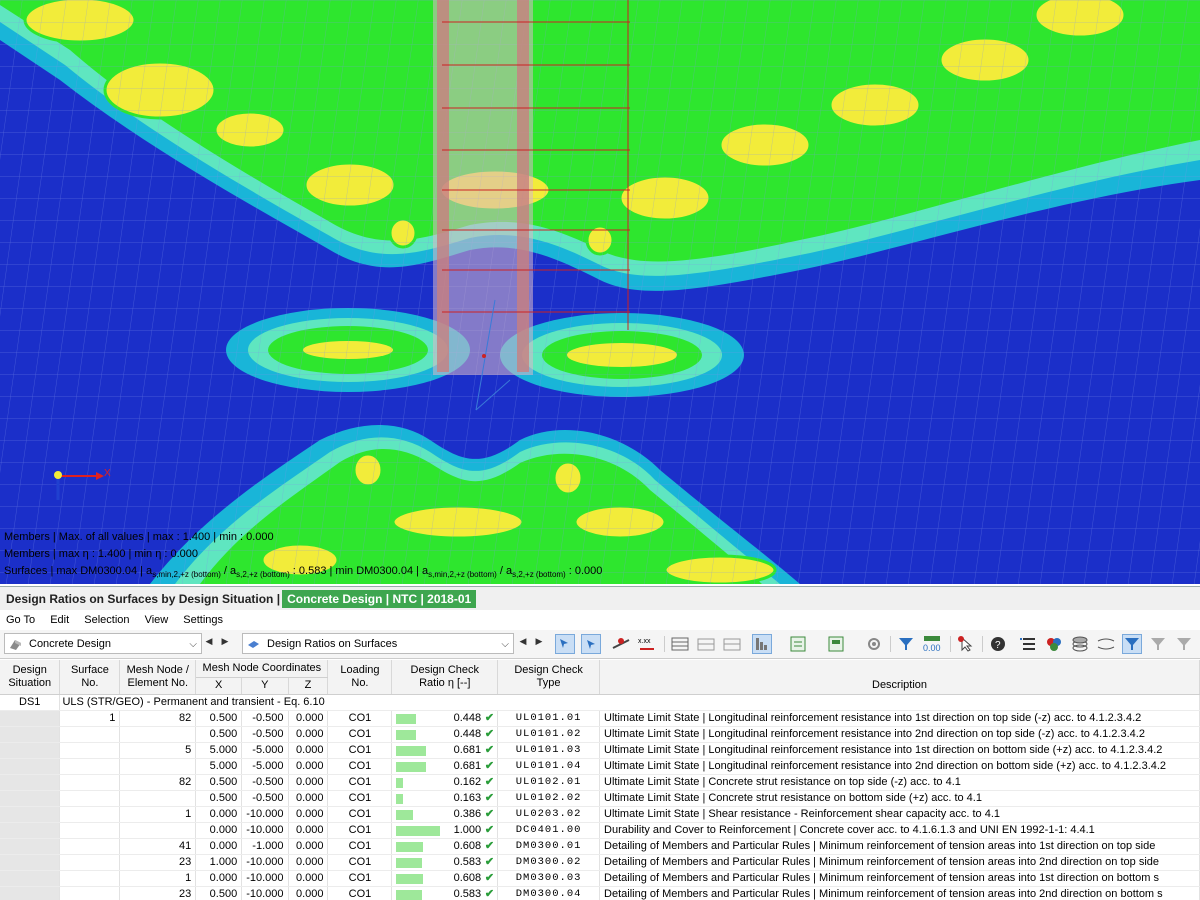 Image resolution: width=1200 pixels, height=900 pixels. Describe the element at coordinates (565, 644) in the screenshot. I see `select-icon` at that location.